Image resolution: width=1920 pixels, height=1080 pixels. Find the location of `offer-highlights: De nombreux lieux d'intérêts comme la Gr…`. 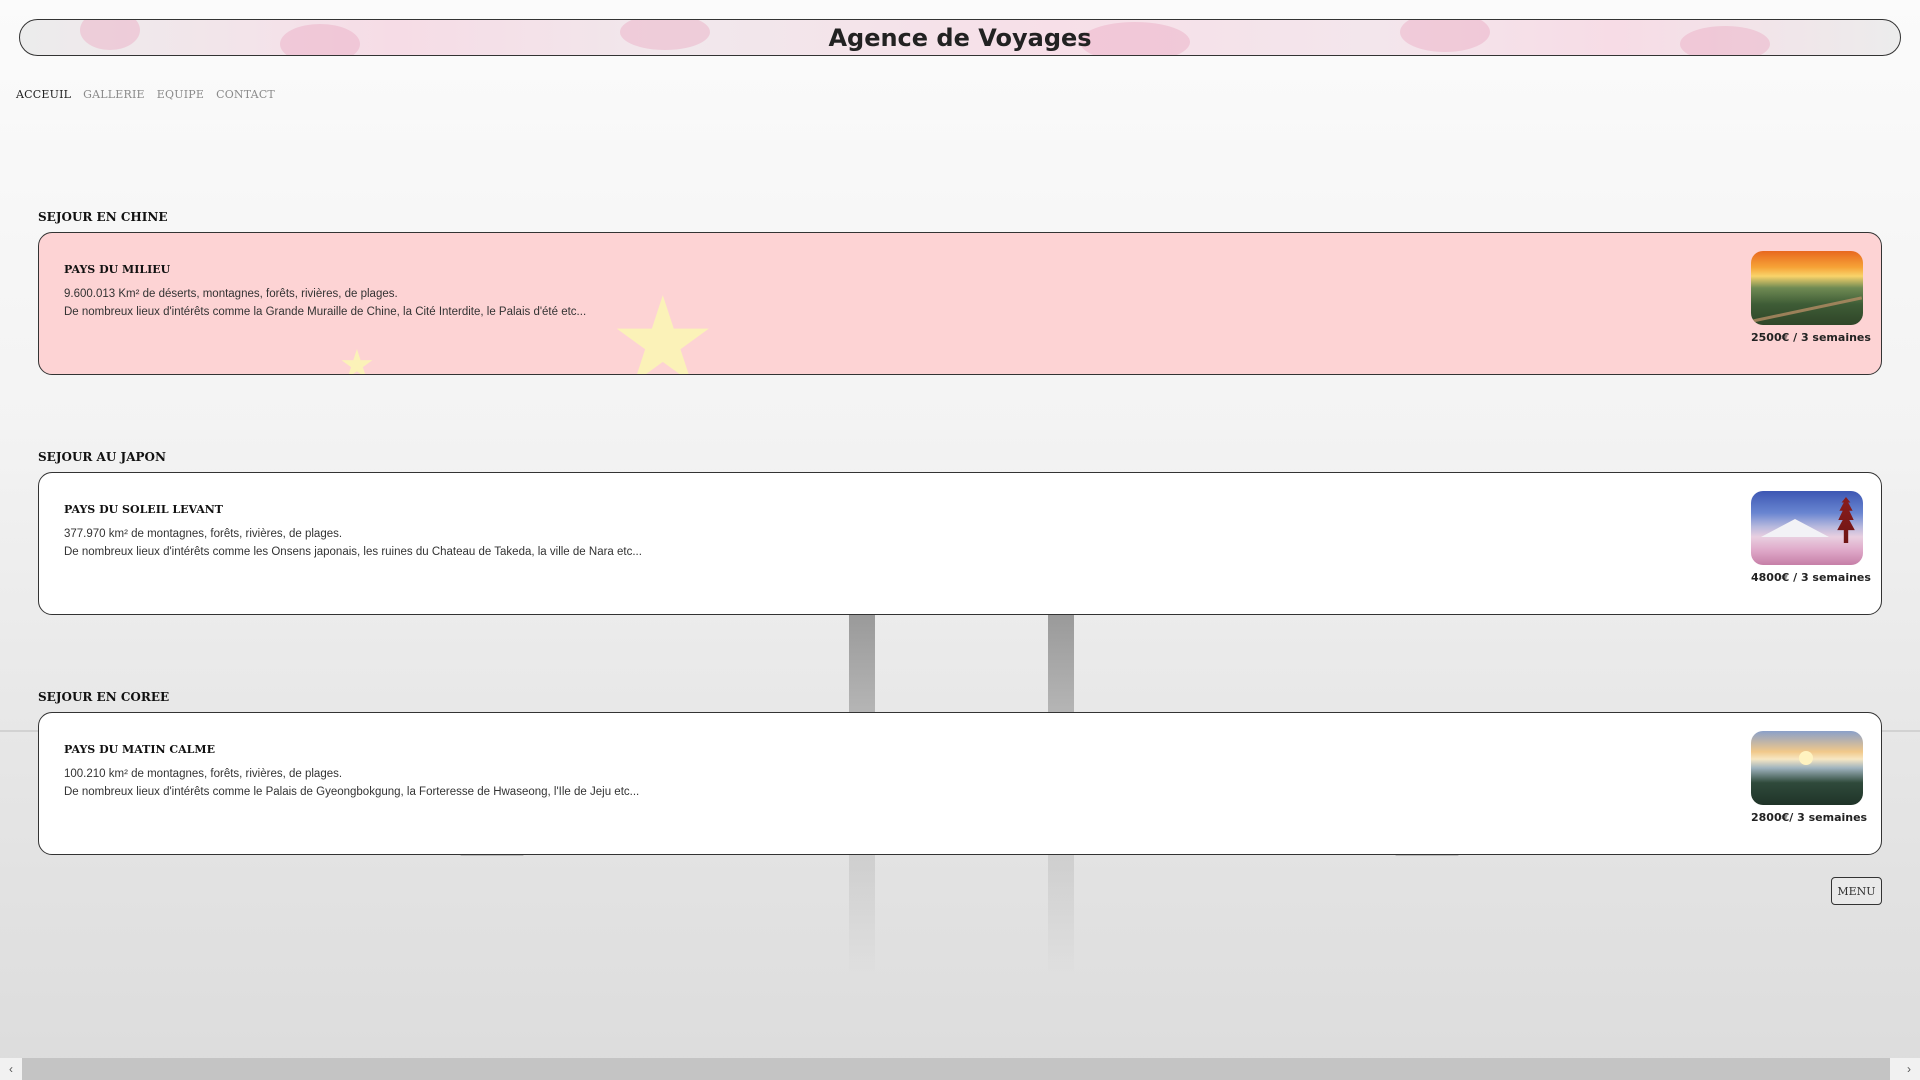

offer-highlights: De nombreux lieux d'intérêts comme la Gr… is located at coordinates (325, 312).